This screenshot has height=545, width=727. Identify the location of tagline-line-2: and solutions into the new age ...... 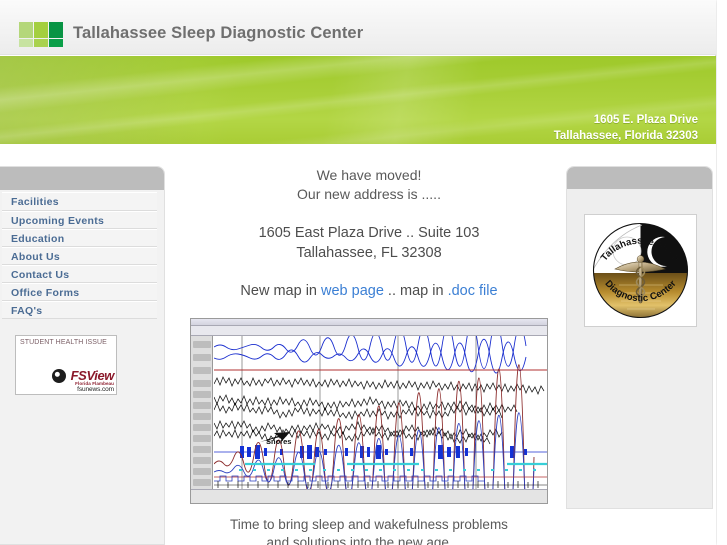
(369, 540).